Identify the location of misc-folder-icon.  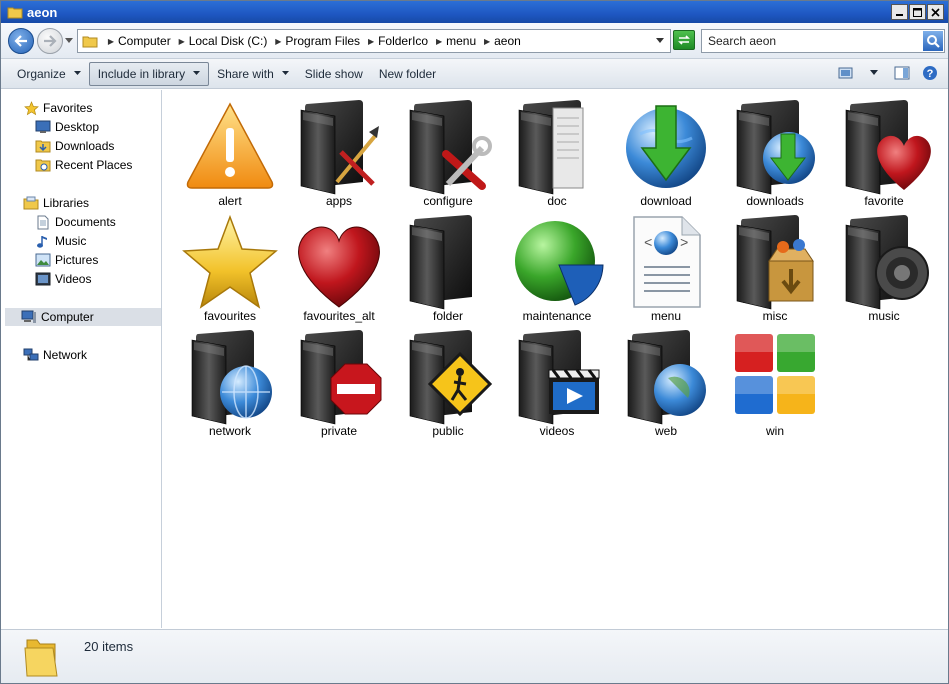
(775, 262).